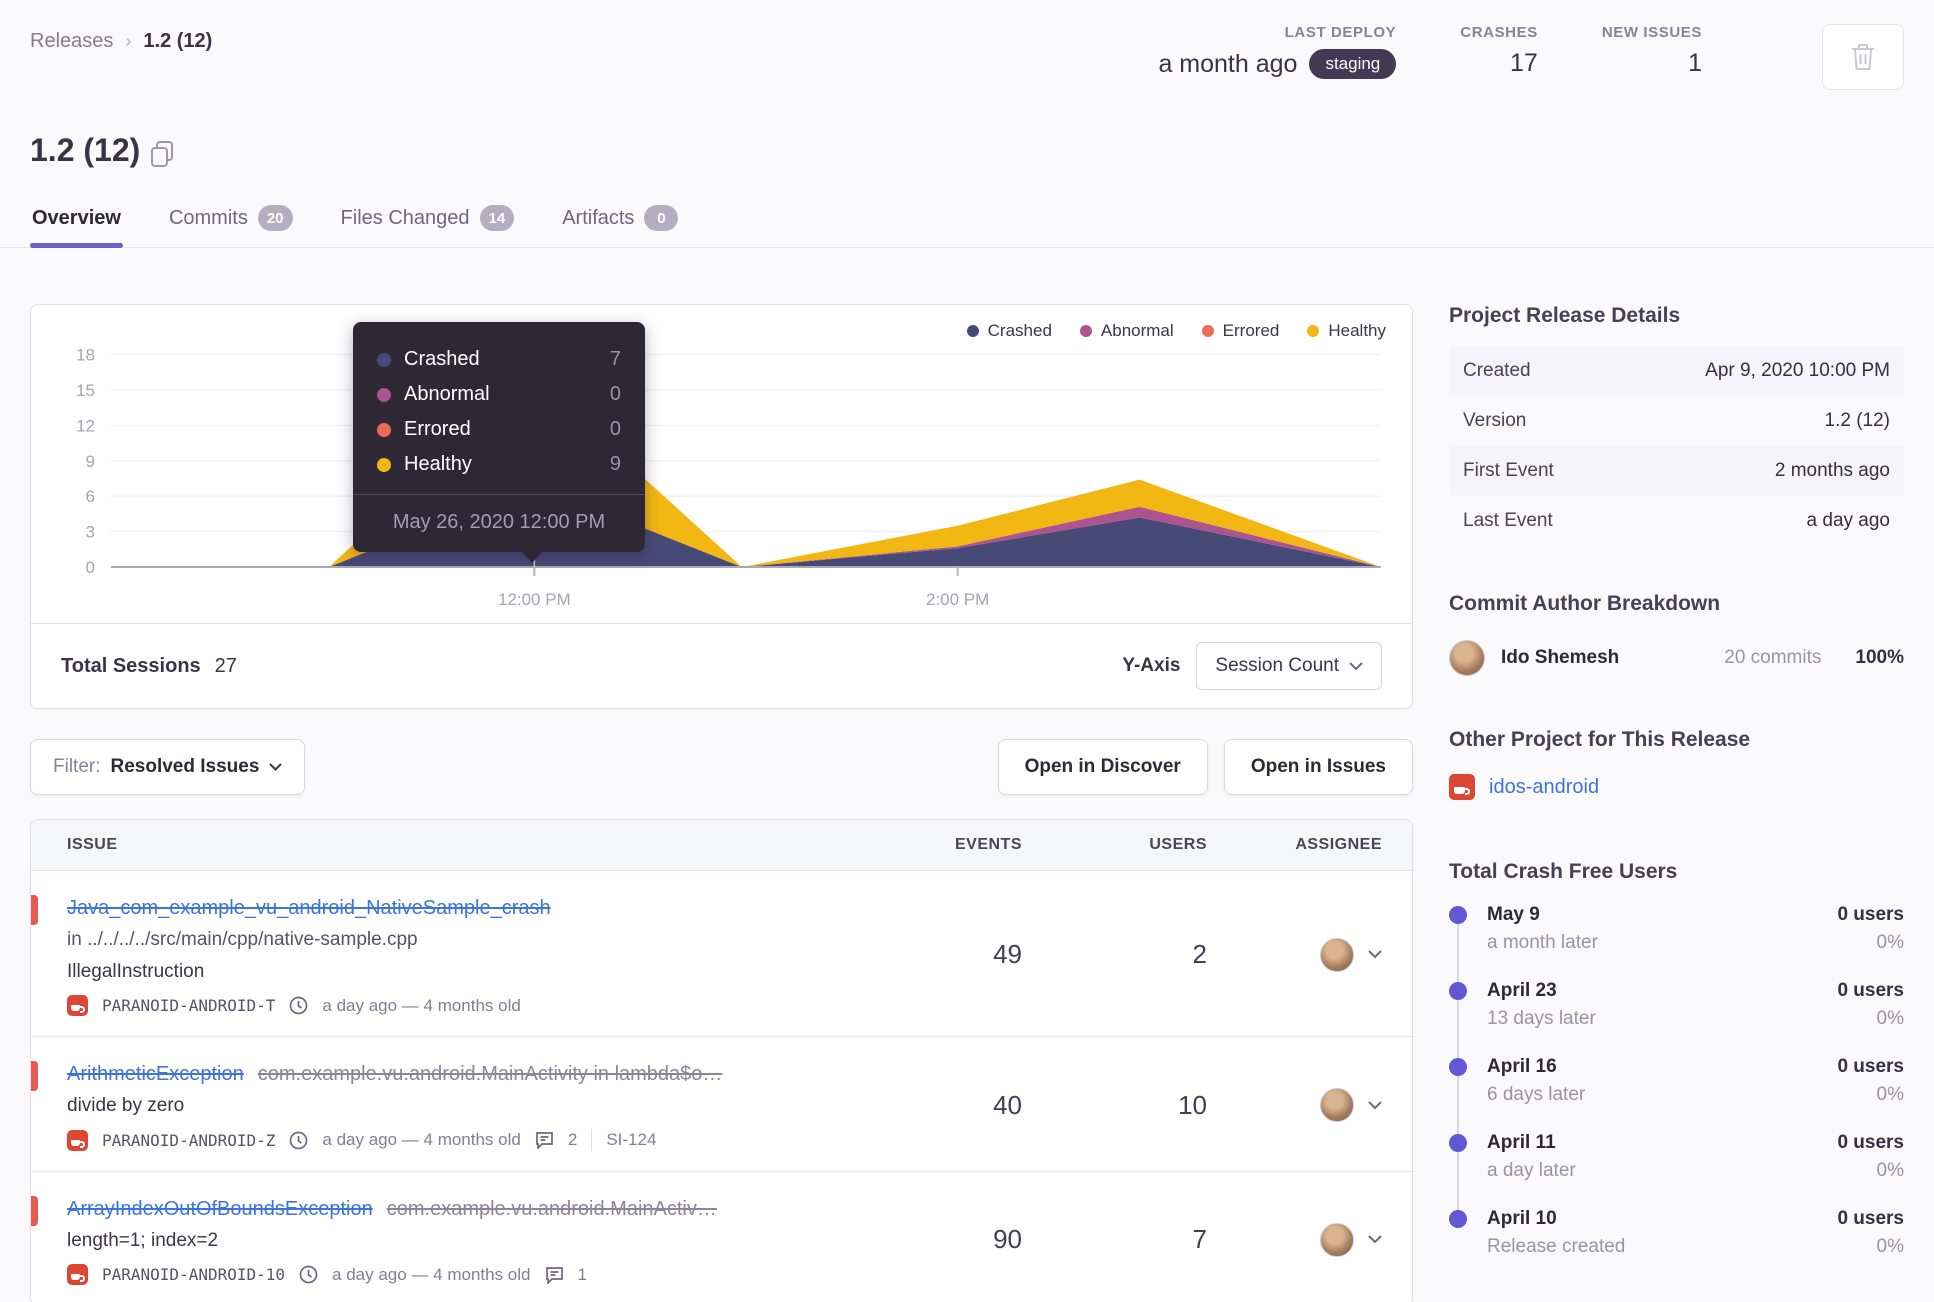  I want to click on svg-text: 6, so click(90, 496).